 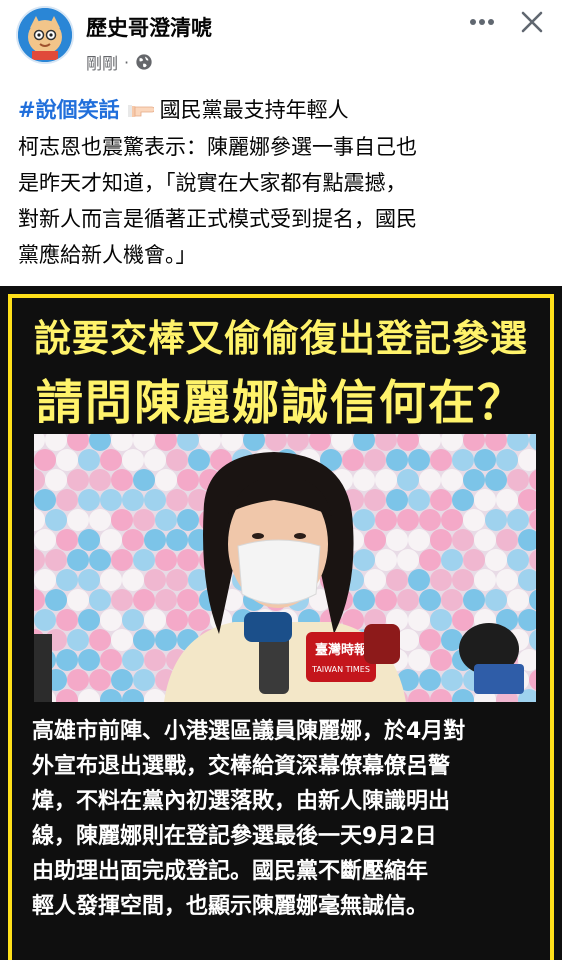 I want to click on close-icon, so click(x=532, y=22).